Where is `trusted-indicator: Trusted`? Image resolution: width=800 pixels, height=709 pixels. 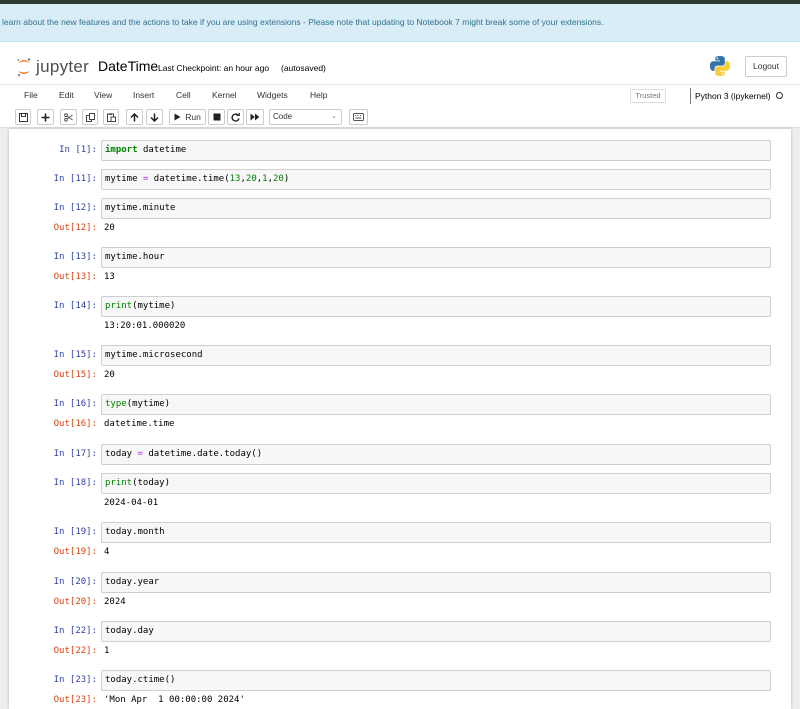 trusted-indicator: Trusted is located at coordinates (648, 96).